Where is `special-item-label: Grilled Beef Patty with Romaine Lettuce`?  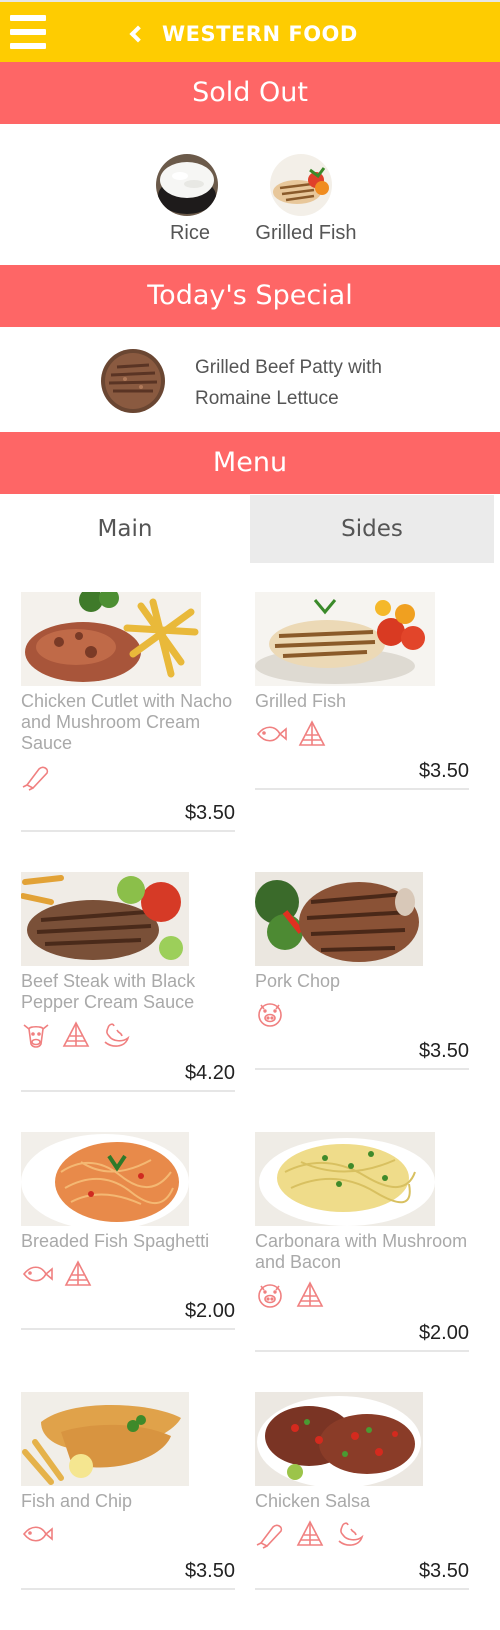 special-item-label: Grilled Beef Patty with Romaine Lettuce is located at coordinates (288, 383).